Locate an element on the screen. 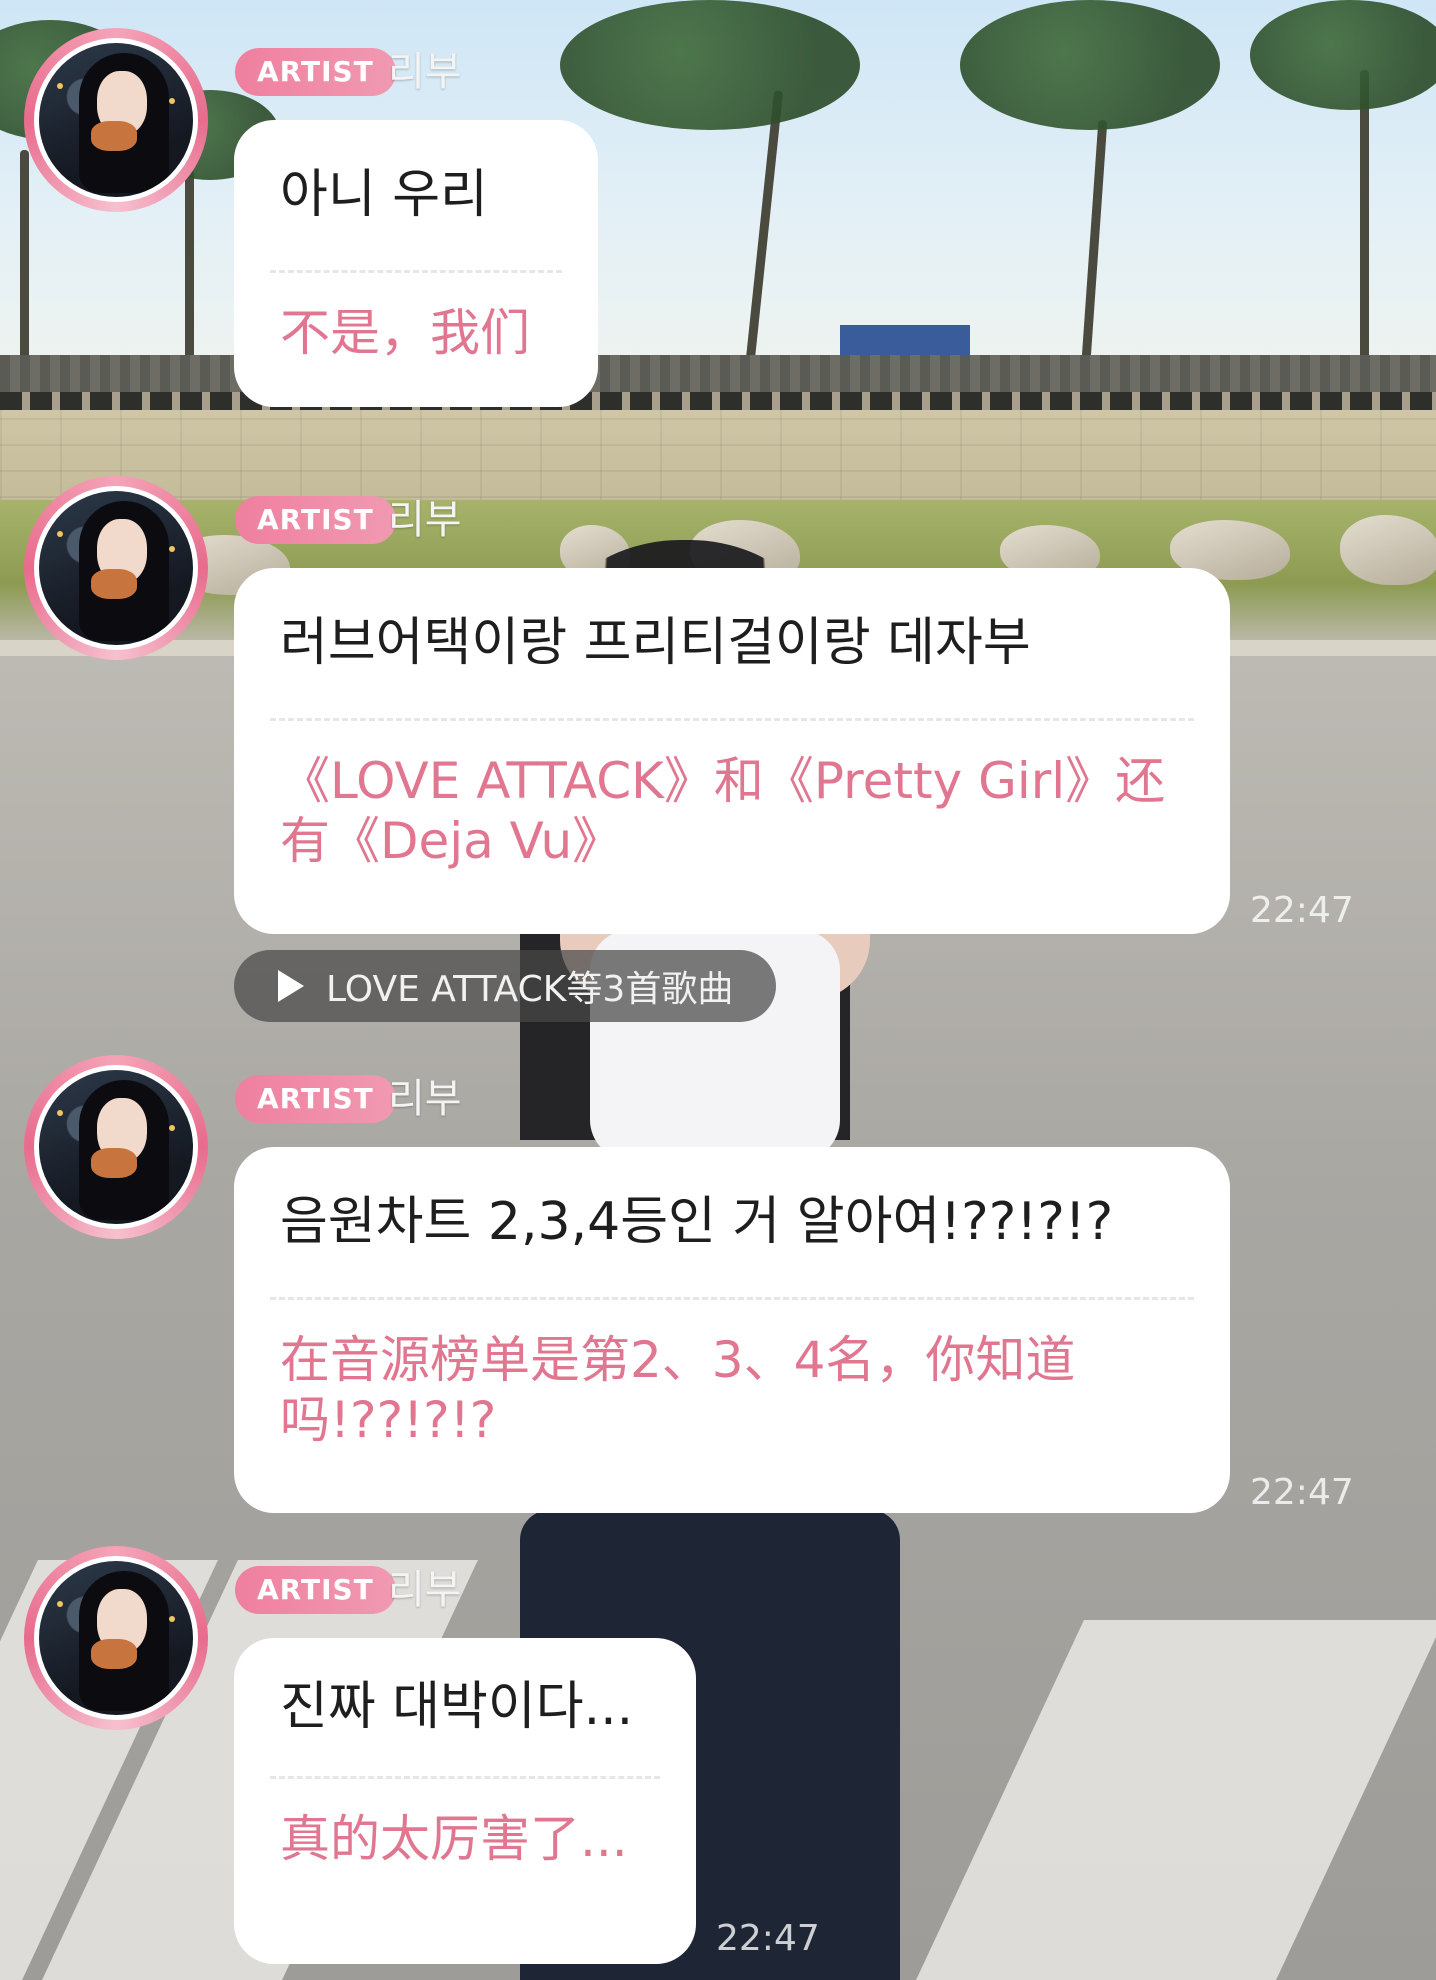  song-link-button: LOVE ATTACK等3首歌曲 is located at coordinates (505, 986).